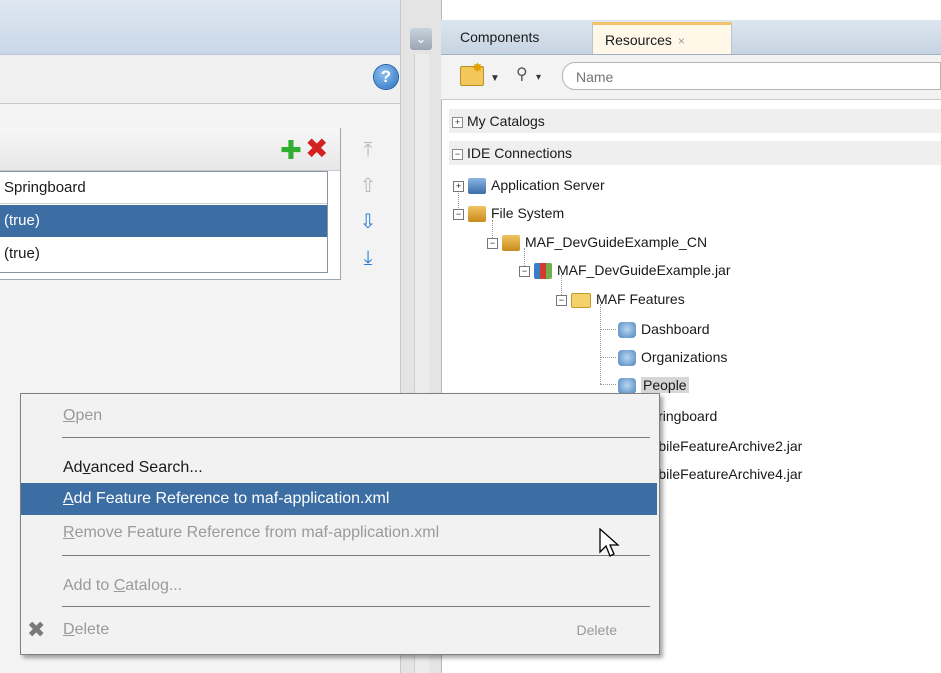 The width and height of the screenshot is (941, 673). I want to click on tab-label: Components, so click(500, 37).